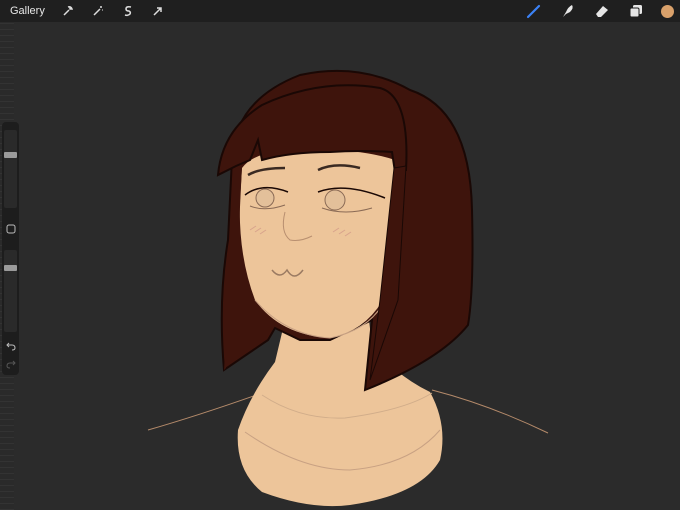 This screenshot has height=510, width=680. What do you see at coordinates (265, 198) in the screenshot?
I see `eye-left-iris` at bounding box center [265, 198].